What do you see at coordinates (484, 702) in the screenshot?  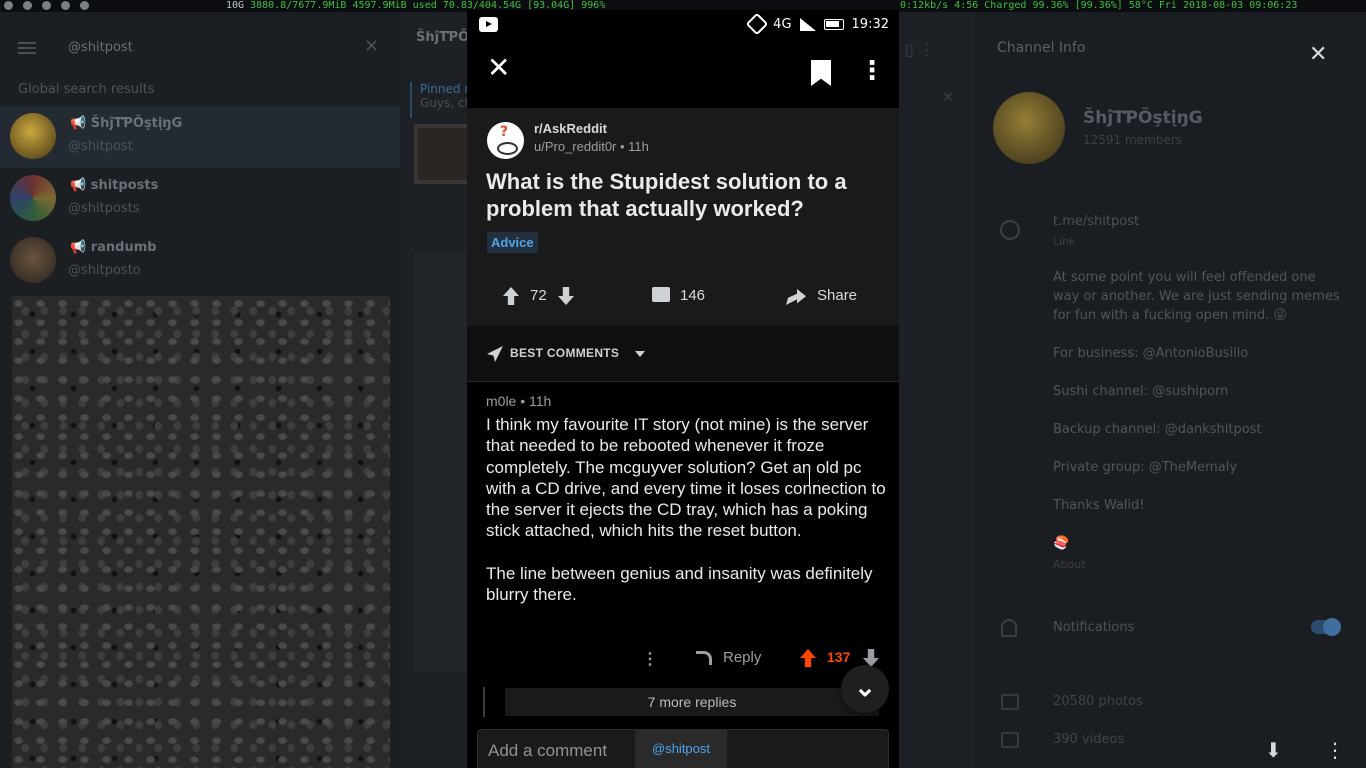 I see `thread-line` at bounding box center [484, 702].